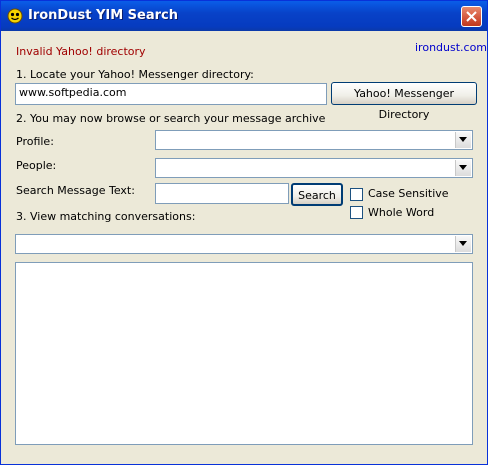  Describe the element at coordinates (171, 94) in the screenshot. I see `directory-input: www.softpedia.com` at that location.